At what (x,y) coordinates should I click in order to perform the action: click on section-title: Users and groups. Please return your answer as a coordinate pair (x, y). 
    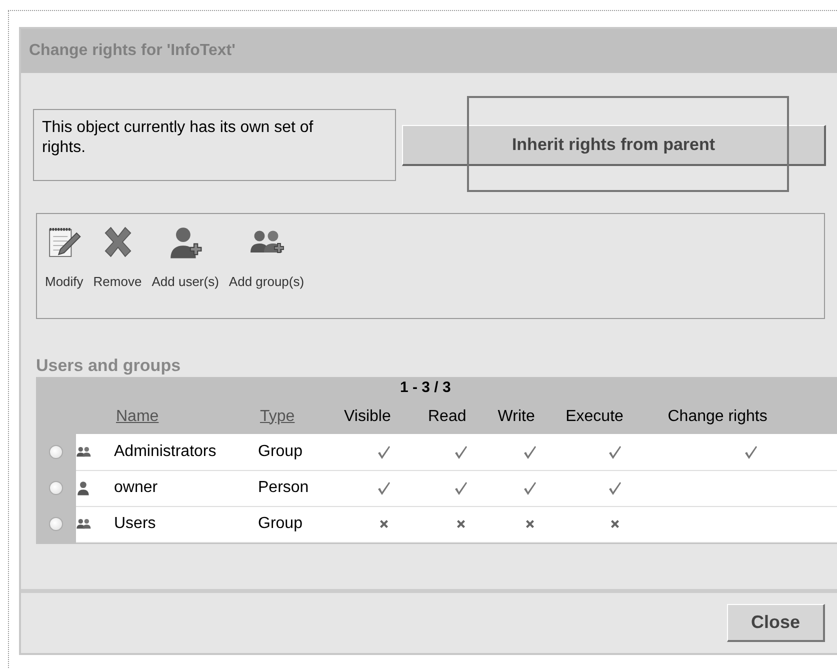
    Looking at the image, I should click on (108, 366).